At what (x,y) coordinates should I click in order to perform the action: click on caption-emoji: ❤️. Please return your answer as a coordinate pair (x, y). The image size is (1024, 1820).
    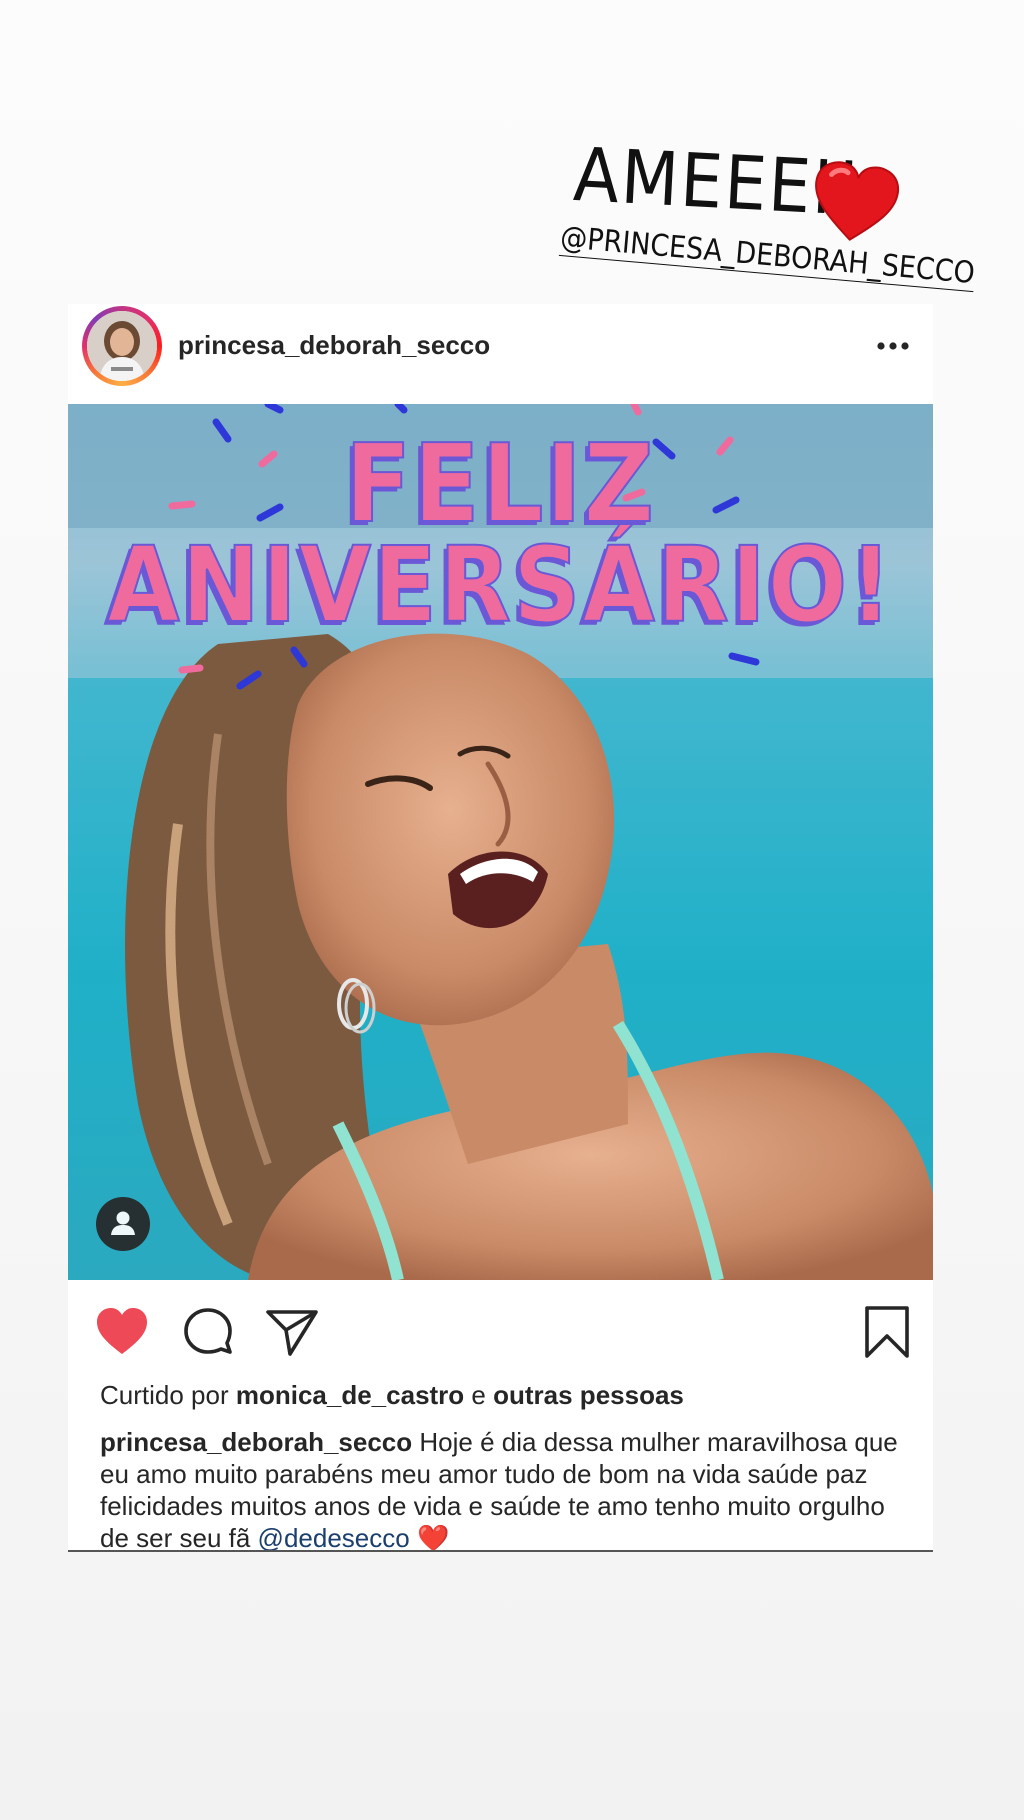
    Looking at the image, I should click on (433, 1537).